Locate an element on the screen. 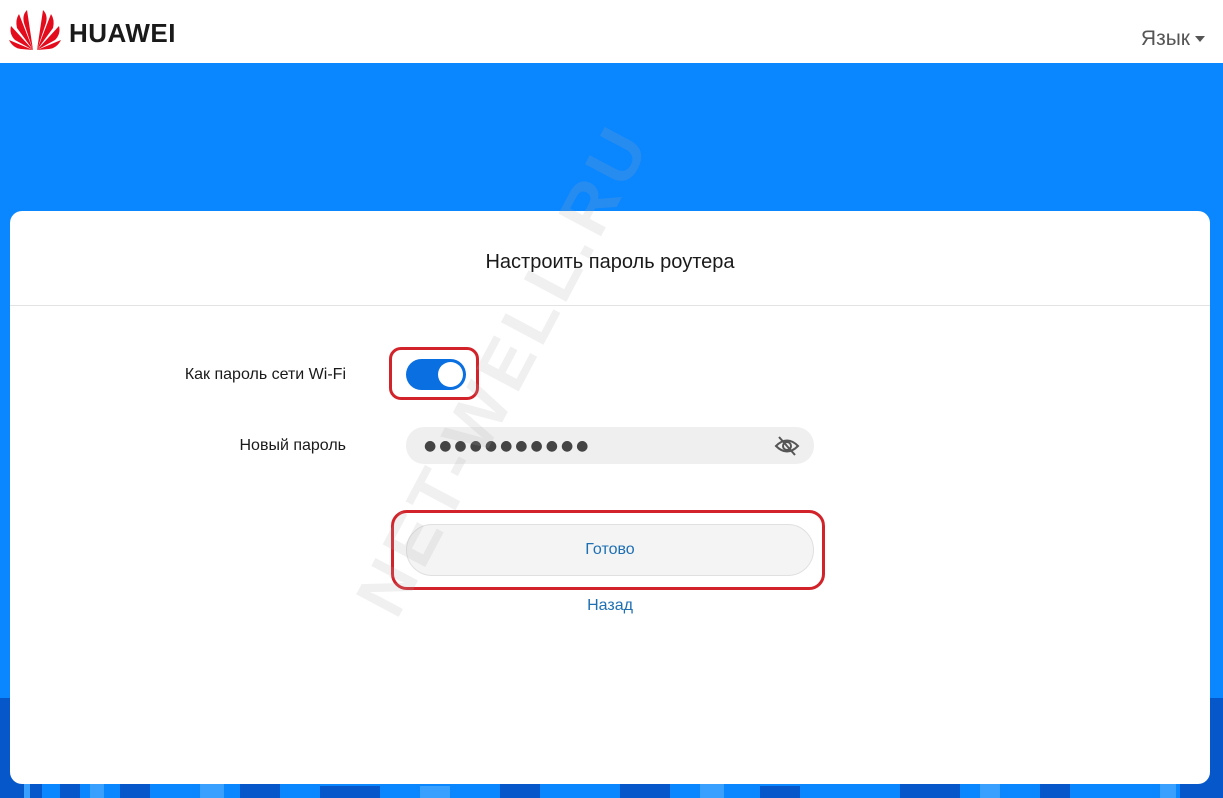 This screenshot has height=798, width=1223. page-title: Настроить пароль роутера is located at coordinates (610, 262).